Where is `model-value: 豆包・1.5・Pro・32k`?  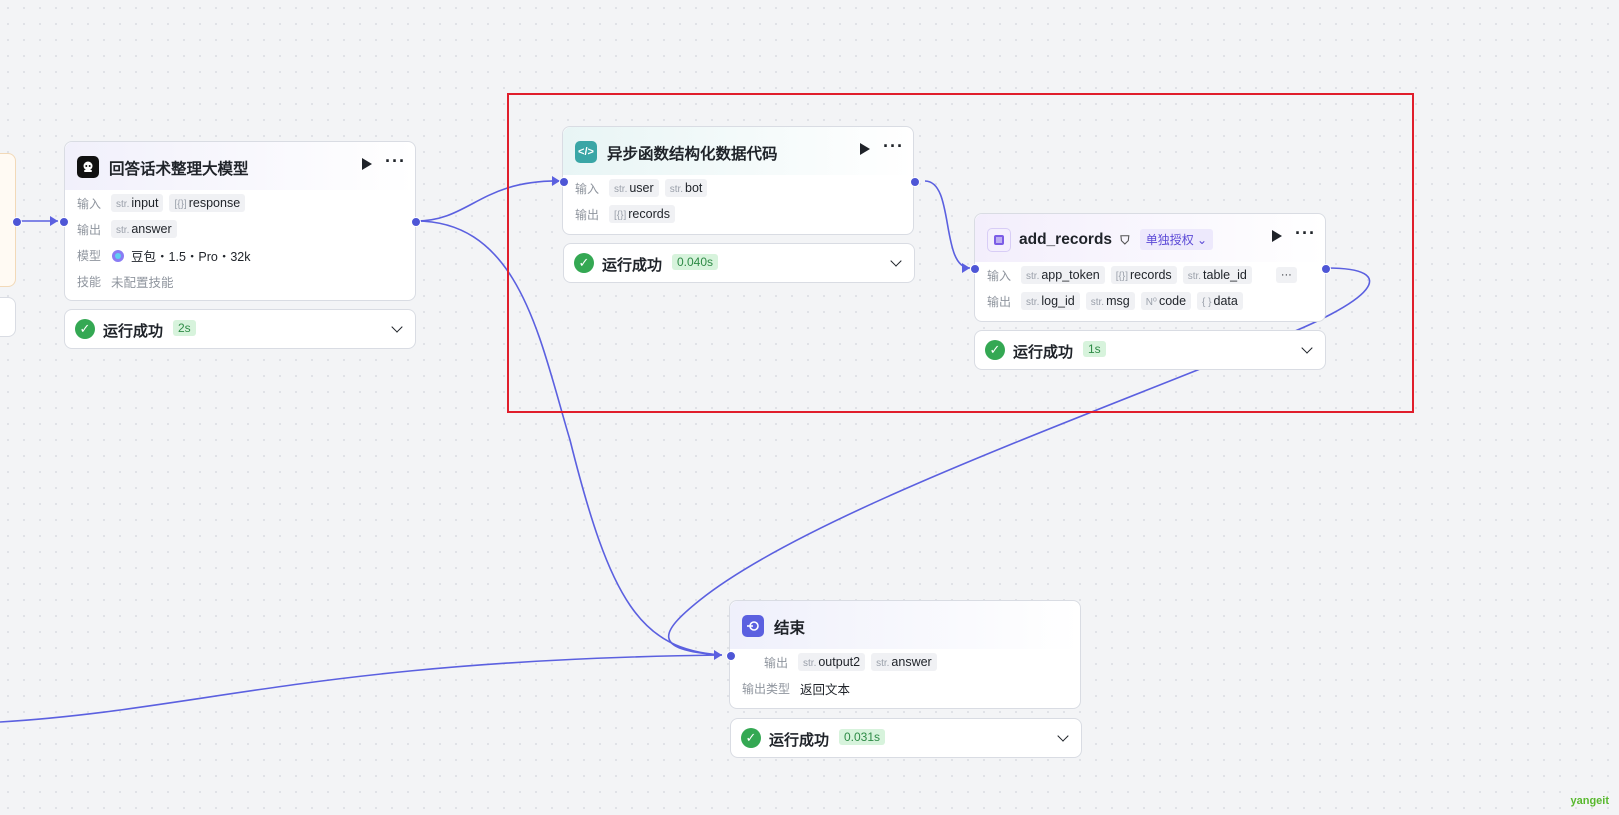 model-value: 豆包・1.5・Pro・32k is located at coordinates (191, 257).